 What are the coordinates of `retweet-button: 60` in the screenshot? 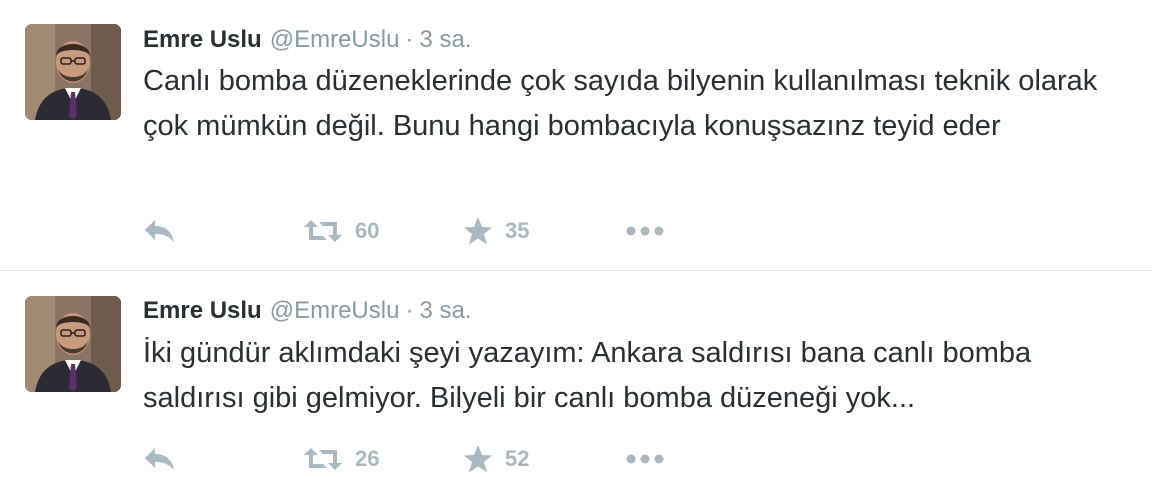 It's located at (341, 231).